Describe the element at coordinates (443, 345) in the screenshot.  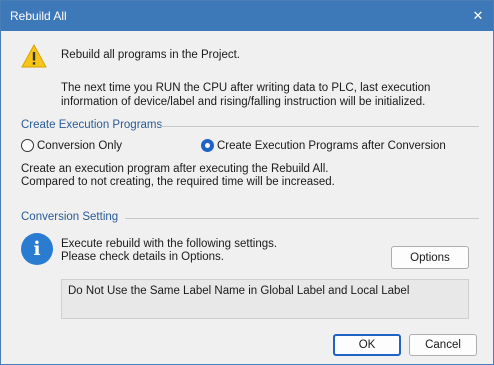
I see `cancel-button: Cancel` at that location.